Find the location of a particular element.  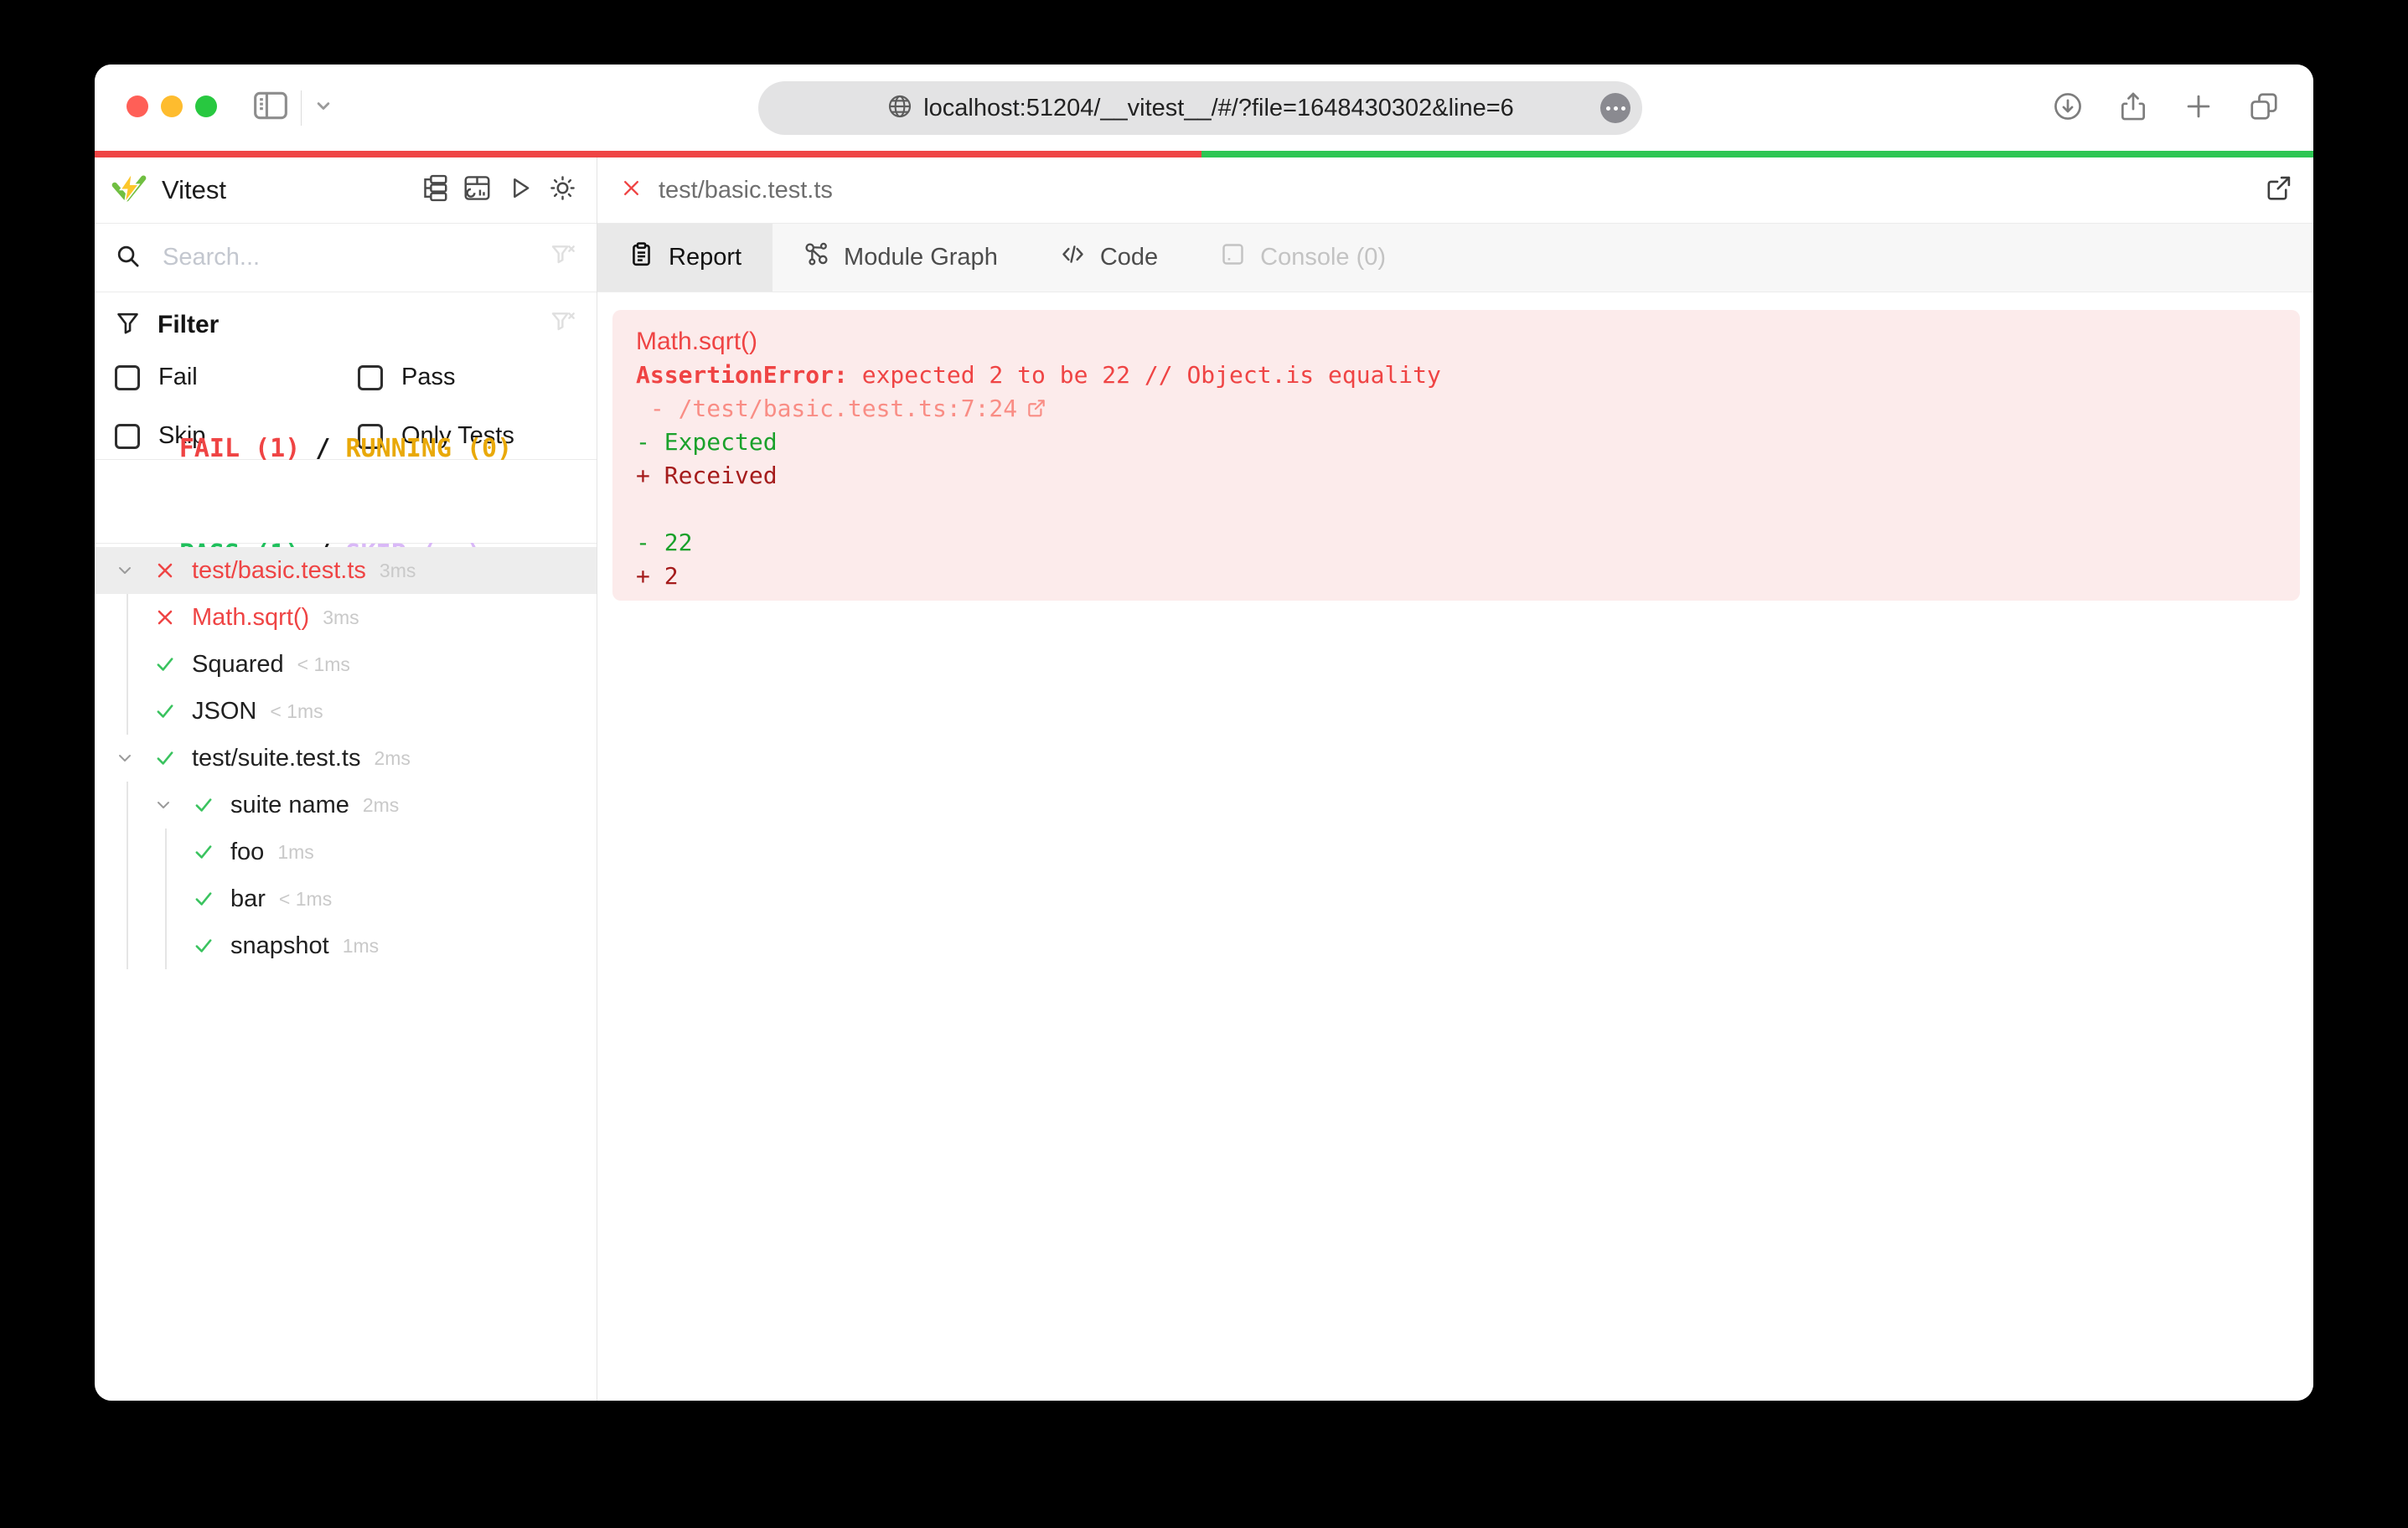

tree-item-basic-test-file: test/basic.test.ts 3ms is located at coordinates (346, 570).